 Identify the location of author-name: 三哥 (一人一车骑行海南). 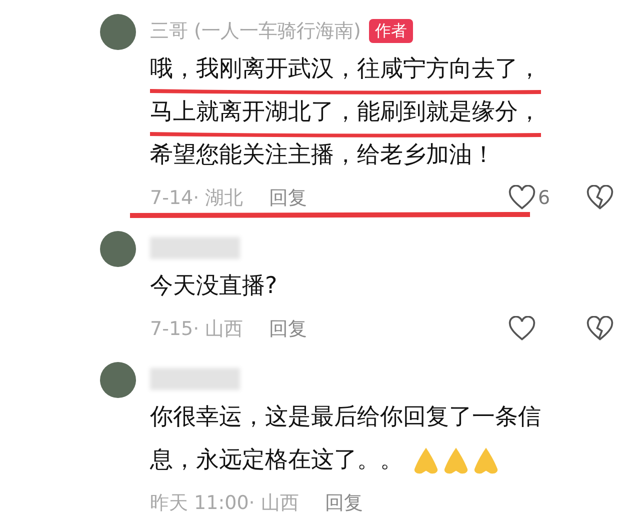
(255, 31).